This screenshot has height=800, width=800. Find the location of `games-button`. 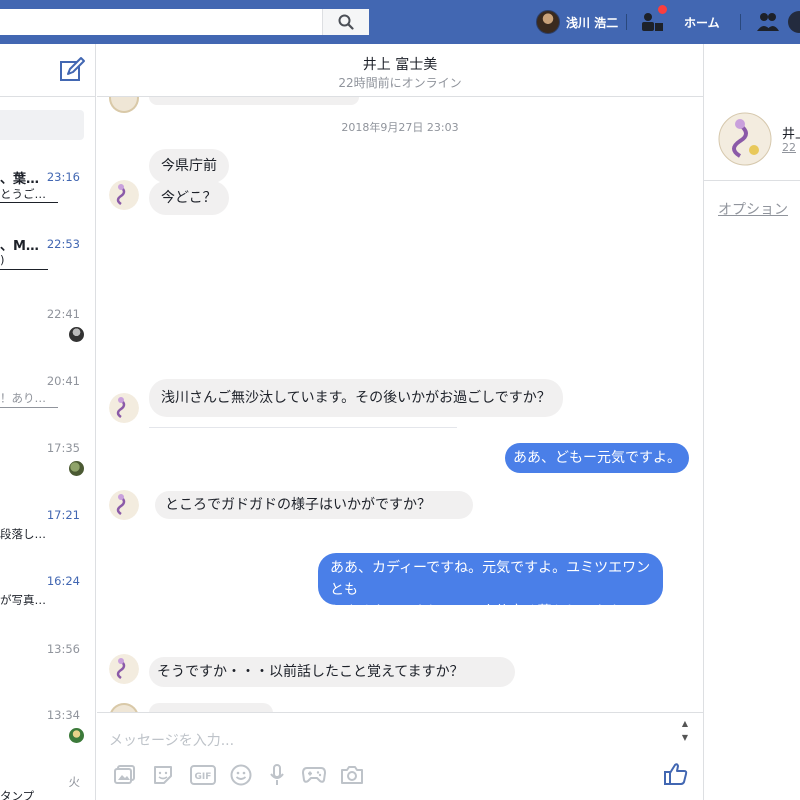

games-button is located at coordinates (314, 775).